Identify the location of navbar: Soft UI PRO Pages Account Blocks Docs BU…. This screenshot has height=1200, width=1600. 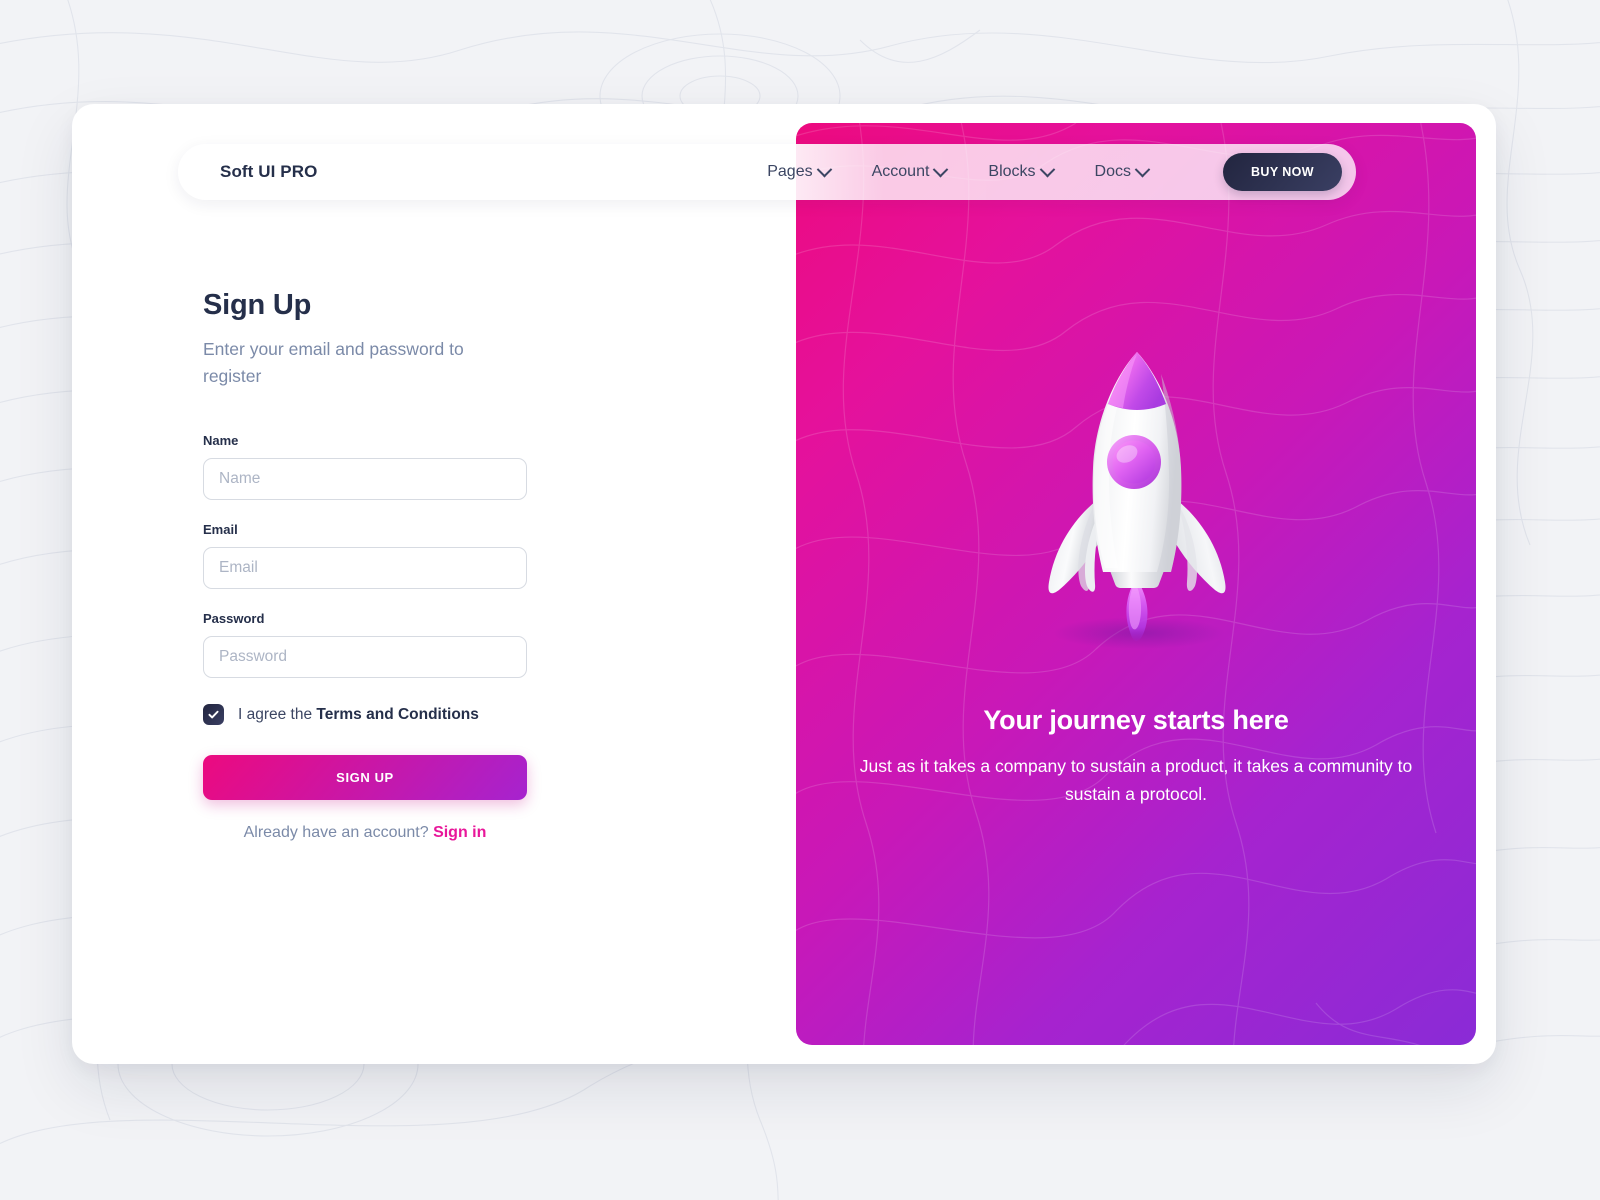
(767, 172).